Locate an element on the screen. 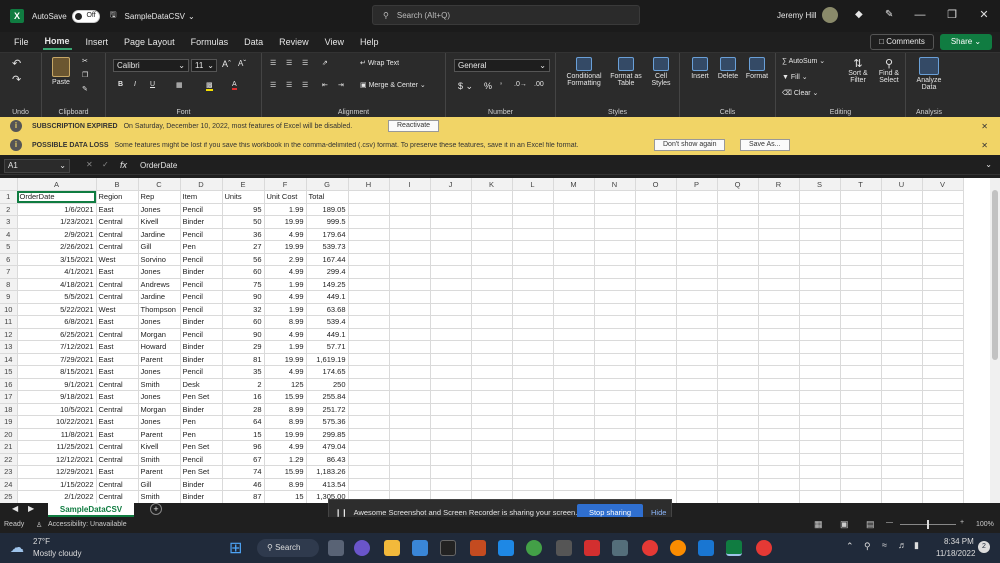  cell: 539.4 is located at coordinates (327, 322).